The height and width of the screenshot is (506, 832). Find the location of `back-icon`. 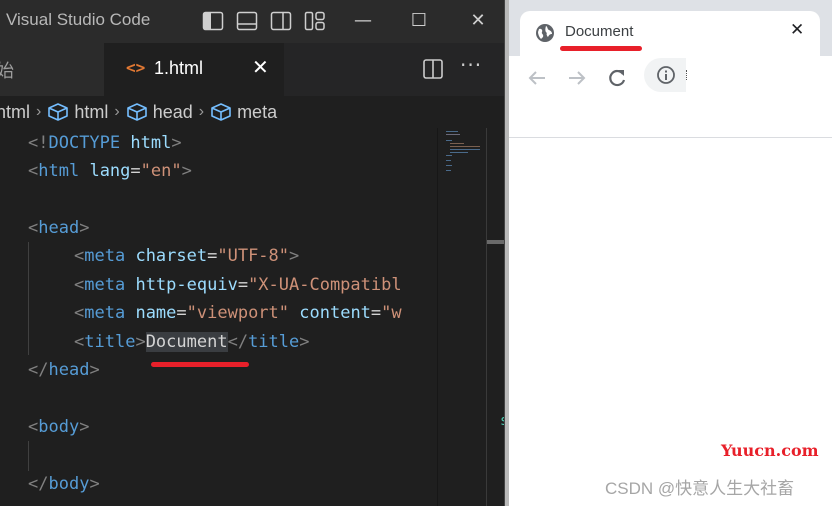

back-icon is located at coordinates (537, 78).